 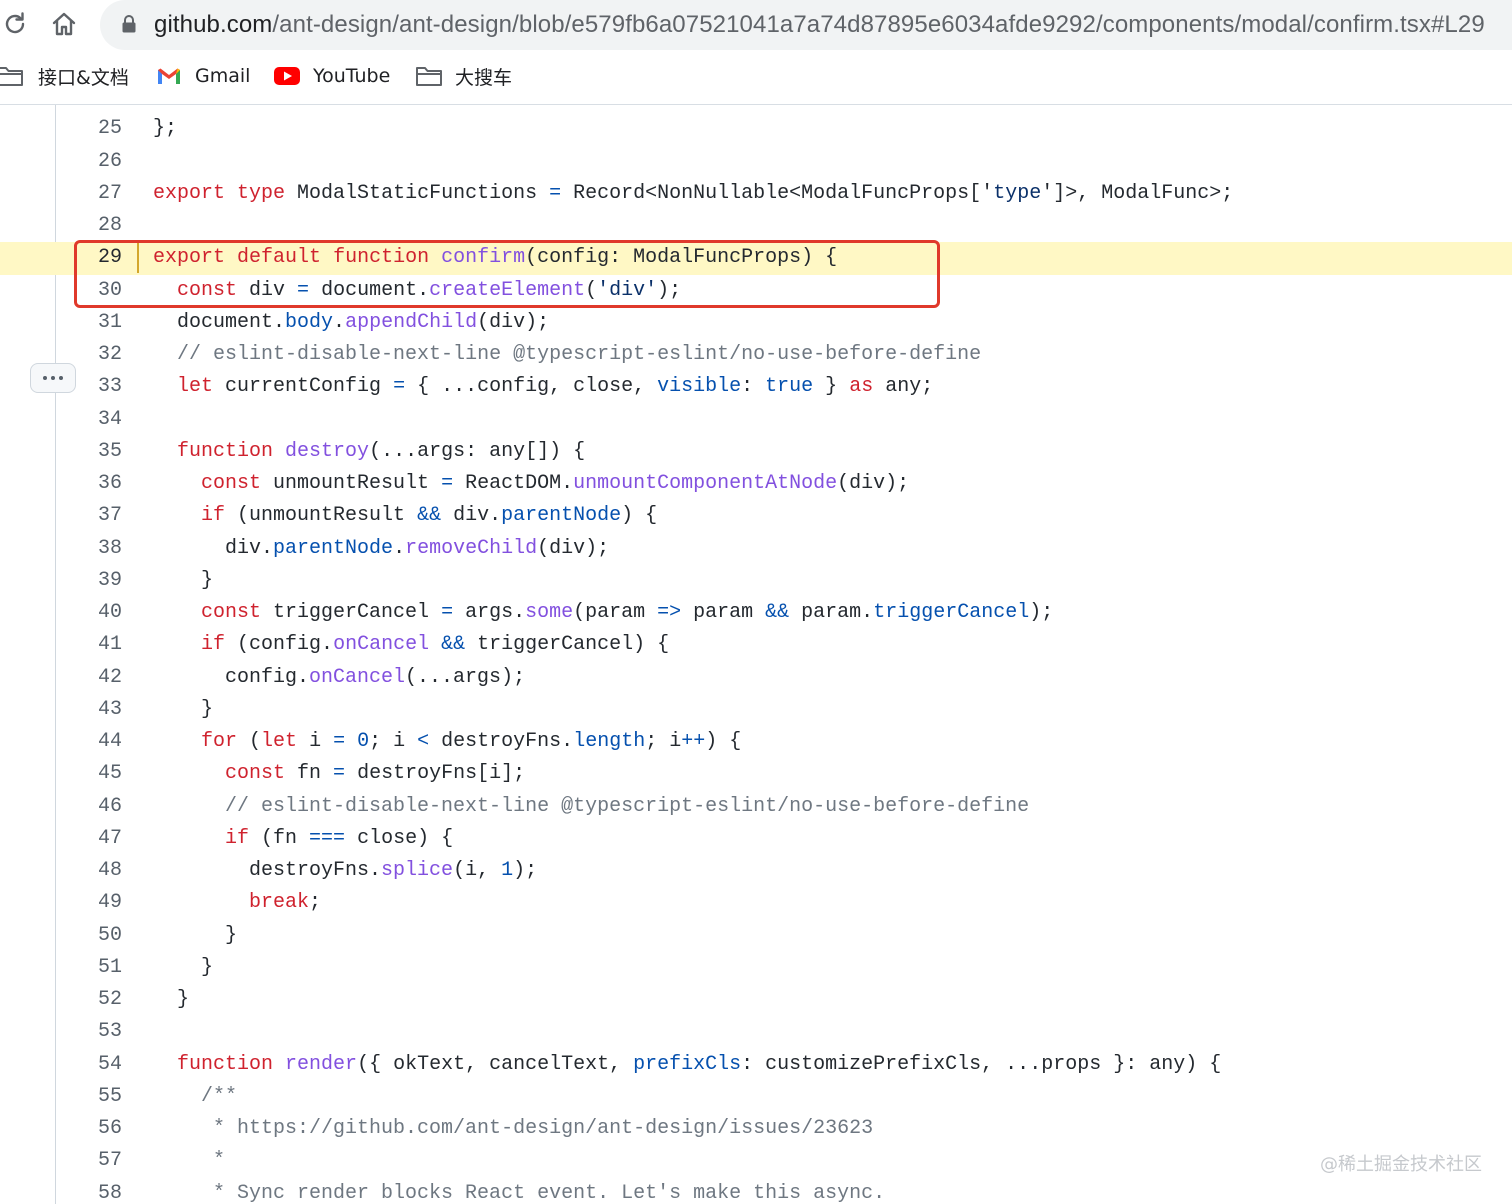 I want to click on code-token: Record<NonNullable<ModalFuncProps[', so click(x=777, y=193).